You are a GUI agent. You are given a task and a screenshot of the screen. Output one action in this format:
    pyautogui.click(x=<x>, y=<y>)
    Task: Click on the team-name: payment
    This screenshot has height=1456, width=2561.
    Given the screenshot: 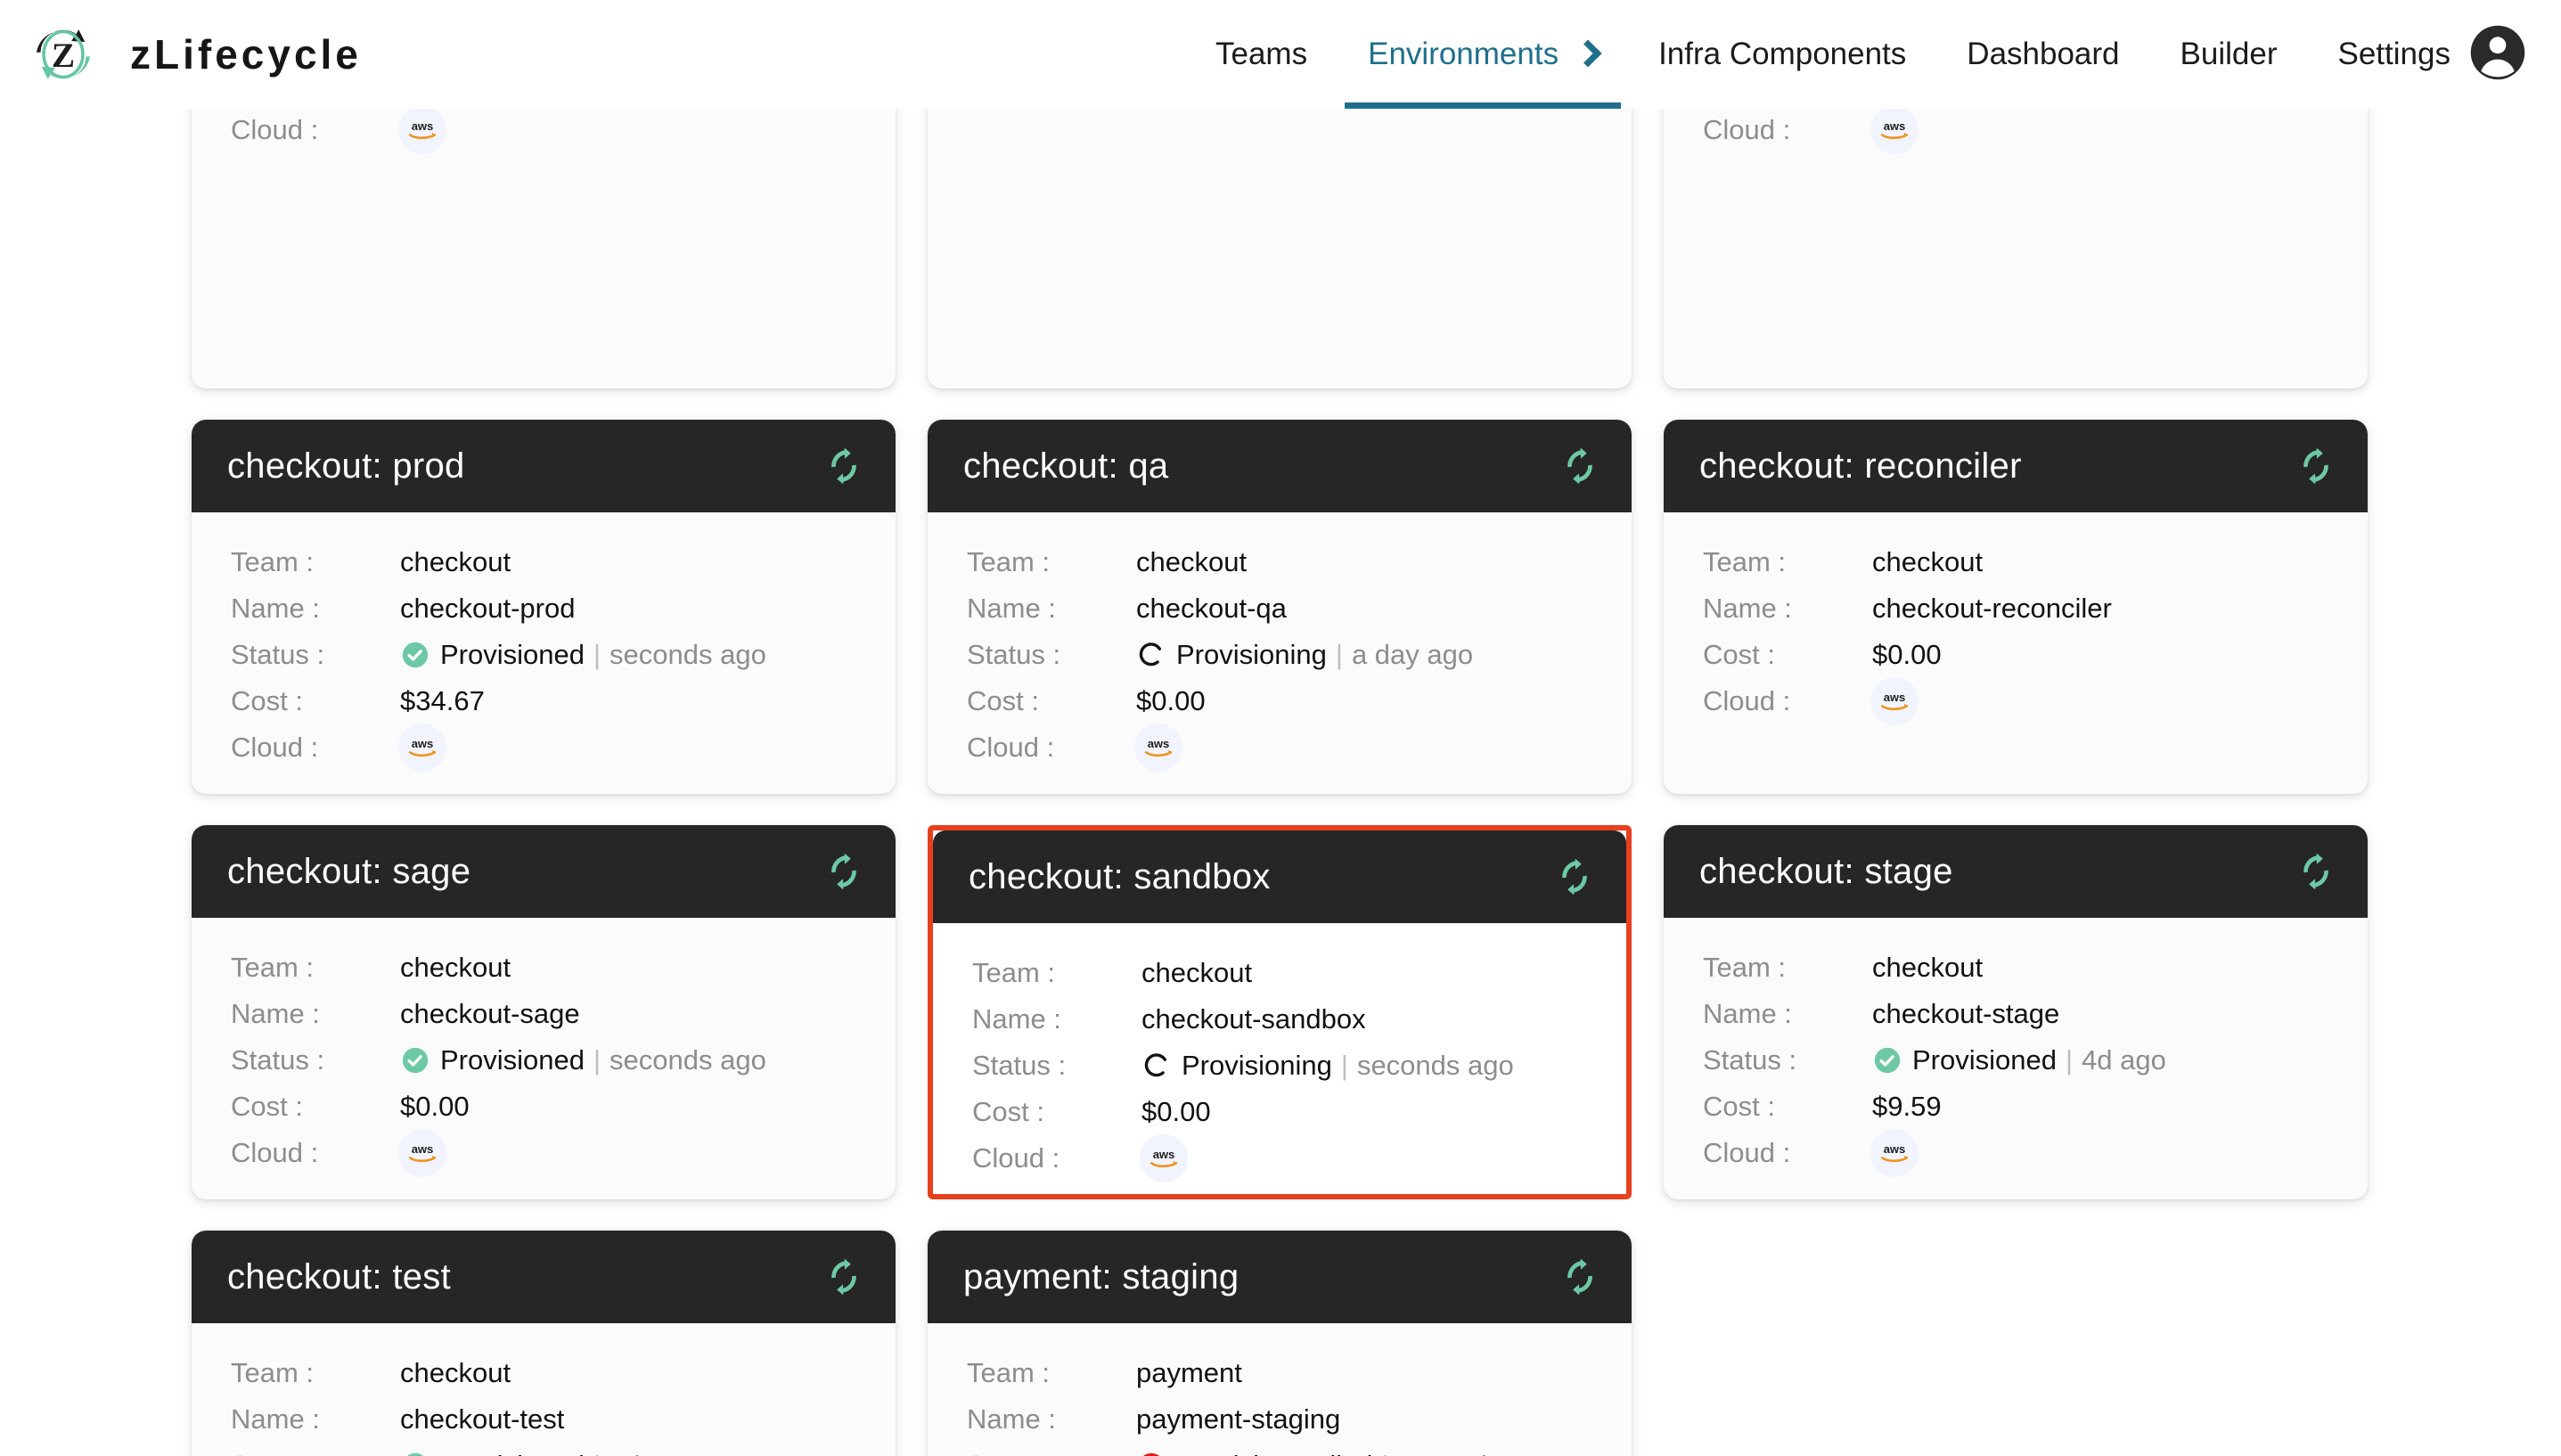 What is the action you would take?
    pyautogui.click(x=1189, y=1373)
    